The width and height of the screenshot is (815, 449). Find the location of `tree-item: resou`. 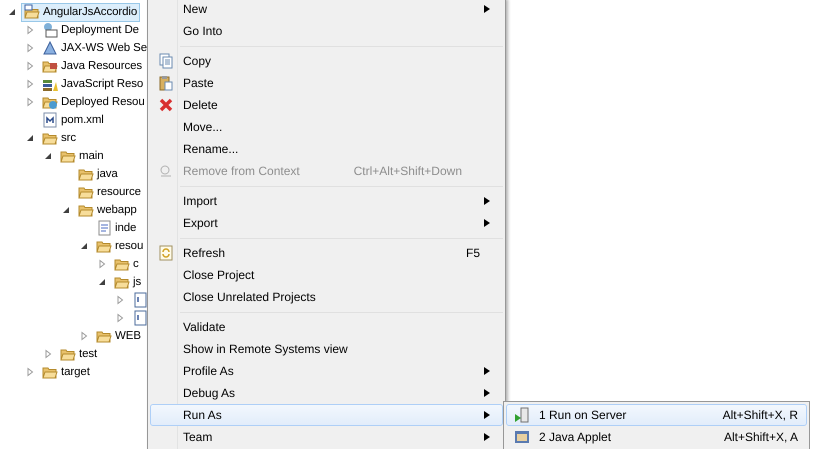

tree-item: resou is located at coordinates (119, 246).